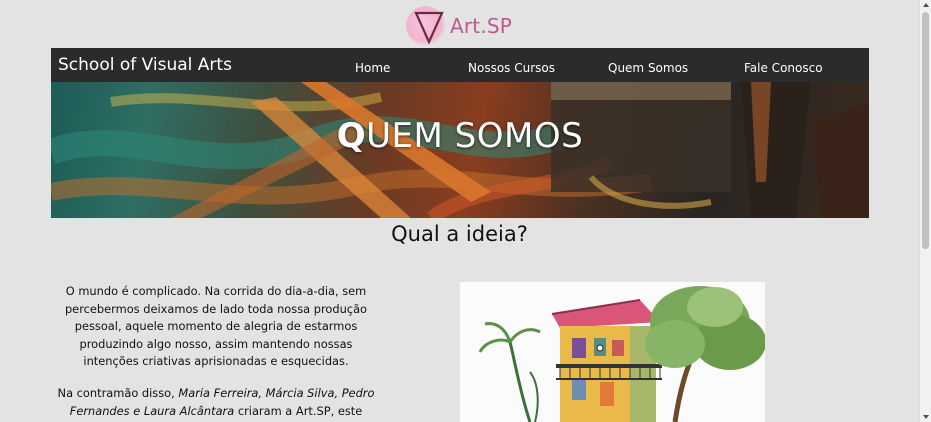 The width and height of the screenshot is (931, 422). Describe the element at coordinates (372, 68) in the screenshot. I see `nav-home: Home` at that location.